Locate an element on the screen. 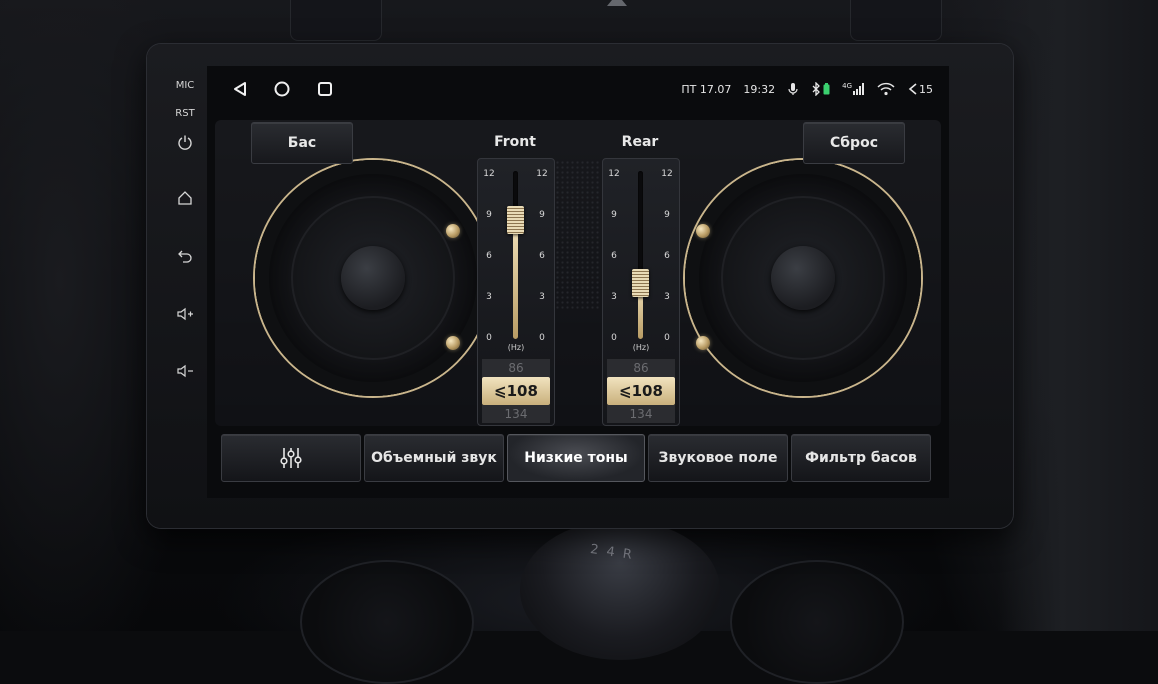 The width and height of the screenshot is (1158, 684). climate-knob-right is located at coordinates (817, 622).